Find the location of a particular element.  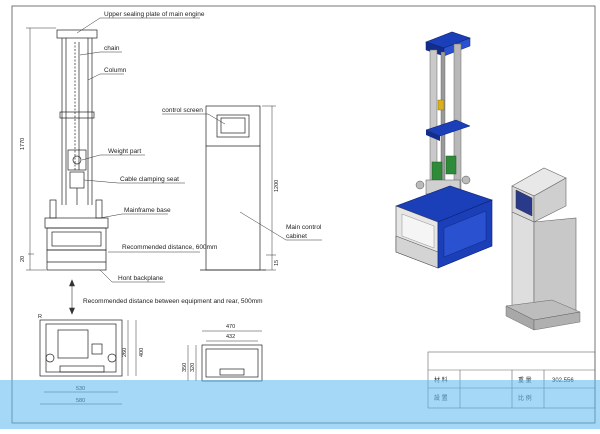

label-column: Column is located at coordinates (115, 70).